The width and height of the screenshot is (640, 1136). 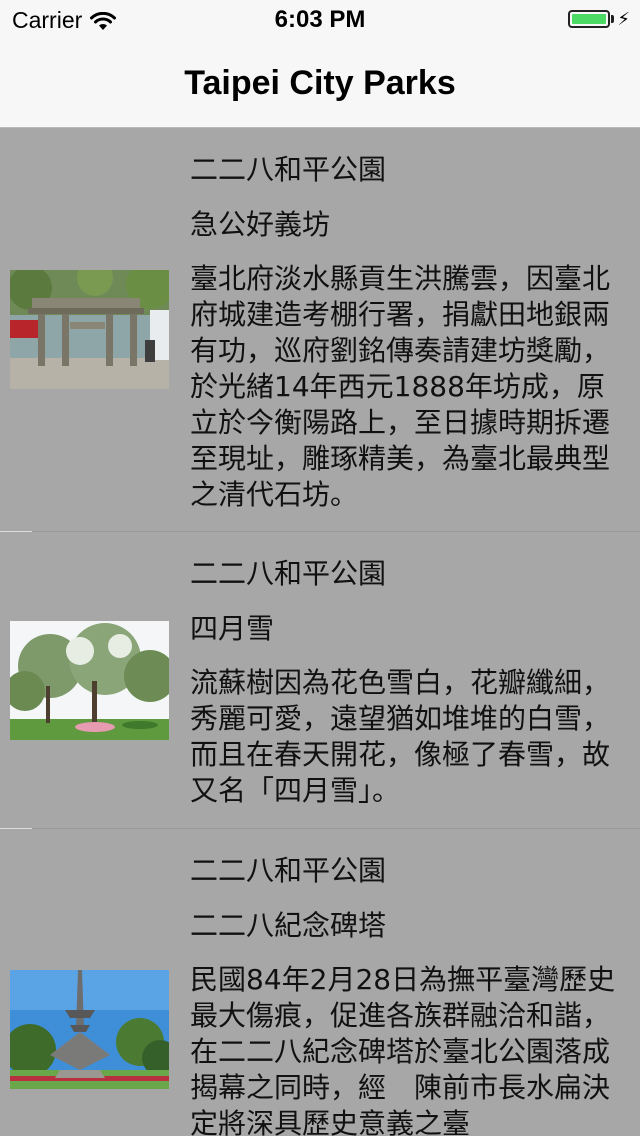 What do you see at coordinates (288, 925) in the screenshot?
I see `spot-name-label: 二二八紀念碑塔` at bounding box center [288, 925].